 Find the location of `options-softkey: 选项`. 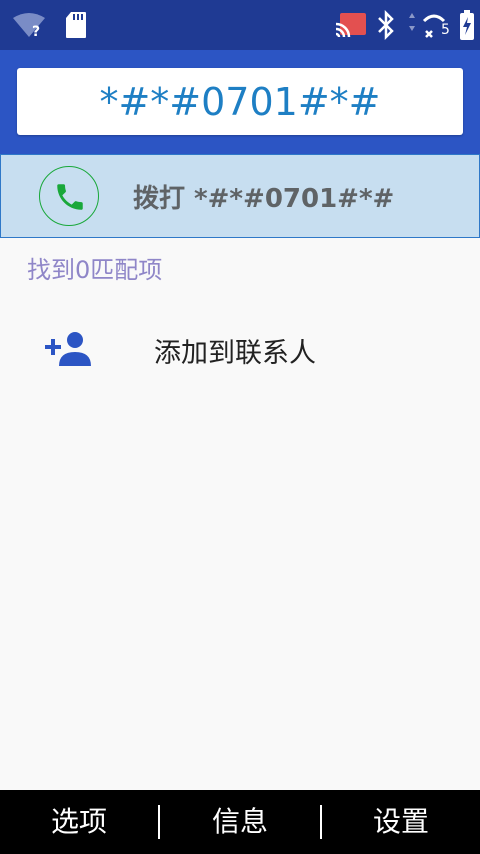

options-softkey: 选项 is located at coordinates (79, 822).